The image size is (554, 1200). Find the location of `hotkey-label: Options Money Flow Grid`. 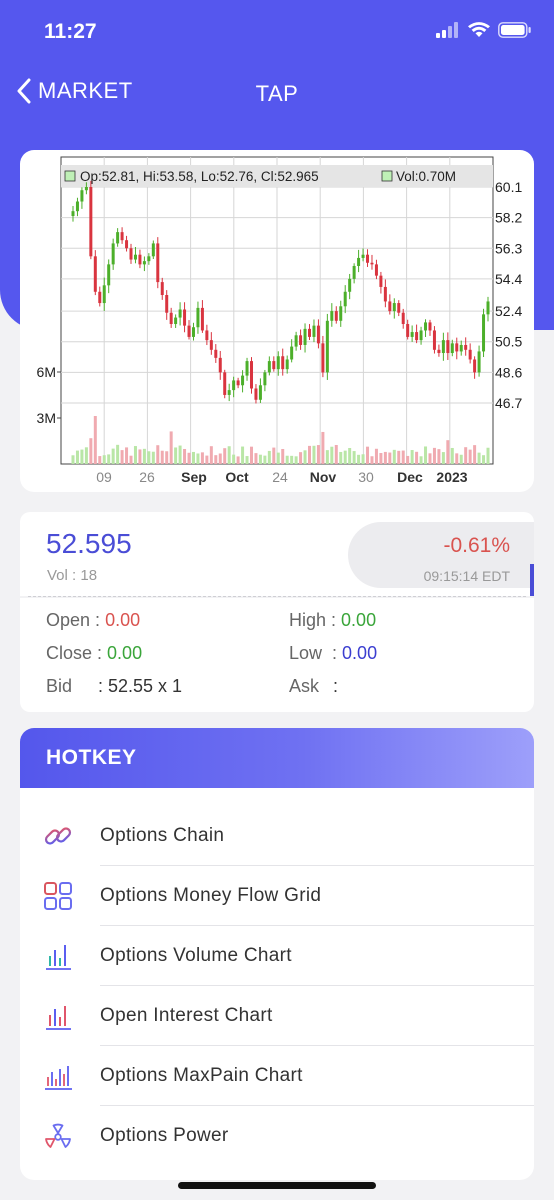

hotkey-label: Options Money Flow Grid is located at coordinates (211, 895).